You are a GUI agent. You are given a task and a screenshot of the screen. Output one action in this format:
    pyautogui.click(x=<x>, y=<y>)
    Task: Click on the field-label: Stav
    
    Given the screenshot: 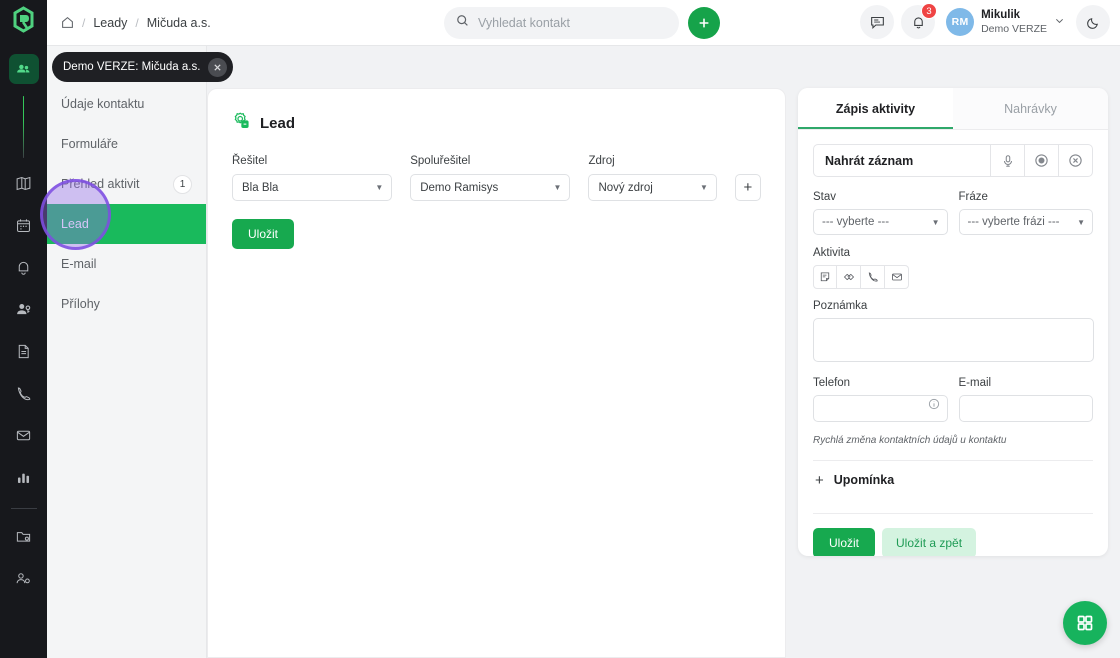 What is the action you would take?
    pyautogui.click(x=825, y=197)
    